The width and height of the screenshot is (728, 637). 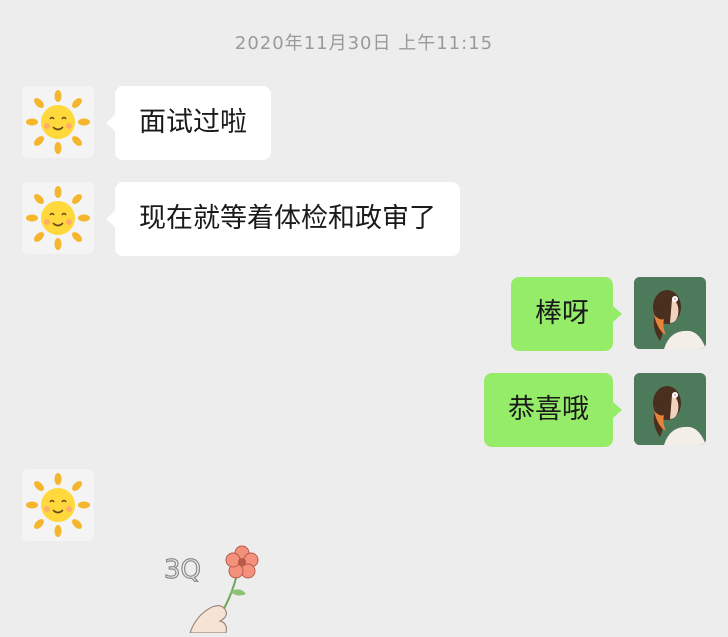 I want to click on sticker-text: 3Q, so click(x=182, y=570).